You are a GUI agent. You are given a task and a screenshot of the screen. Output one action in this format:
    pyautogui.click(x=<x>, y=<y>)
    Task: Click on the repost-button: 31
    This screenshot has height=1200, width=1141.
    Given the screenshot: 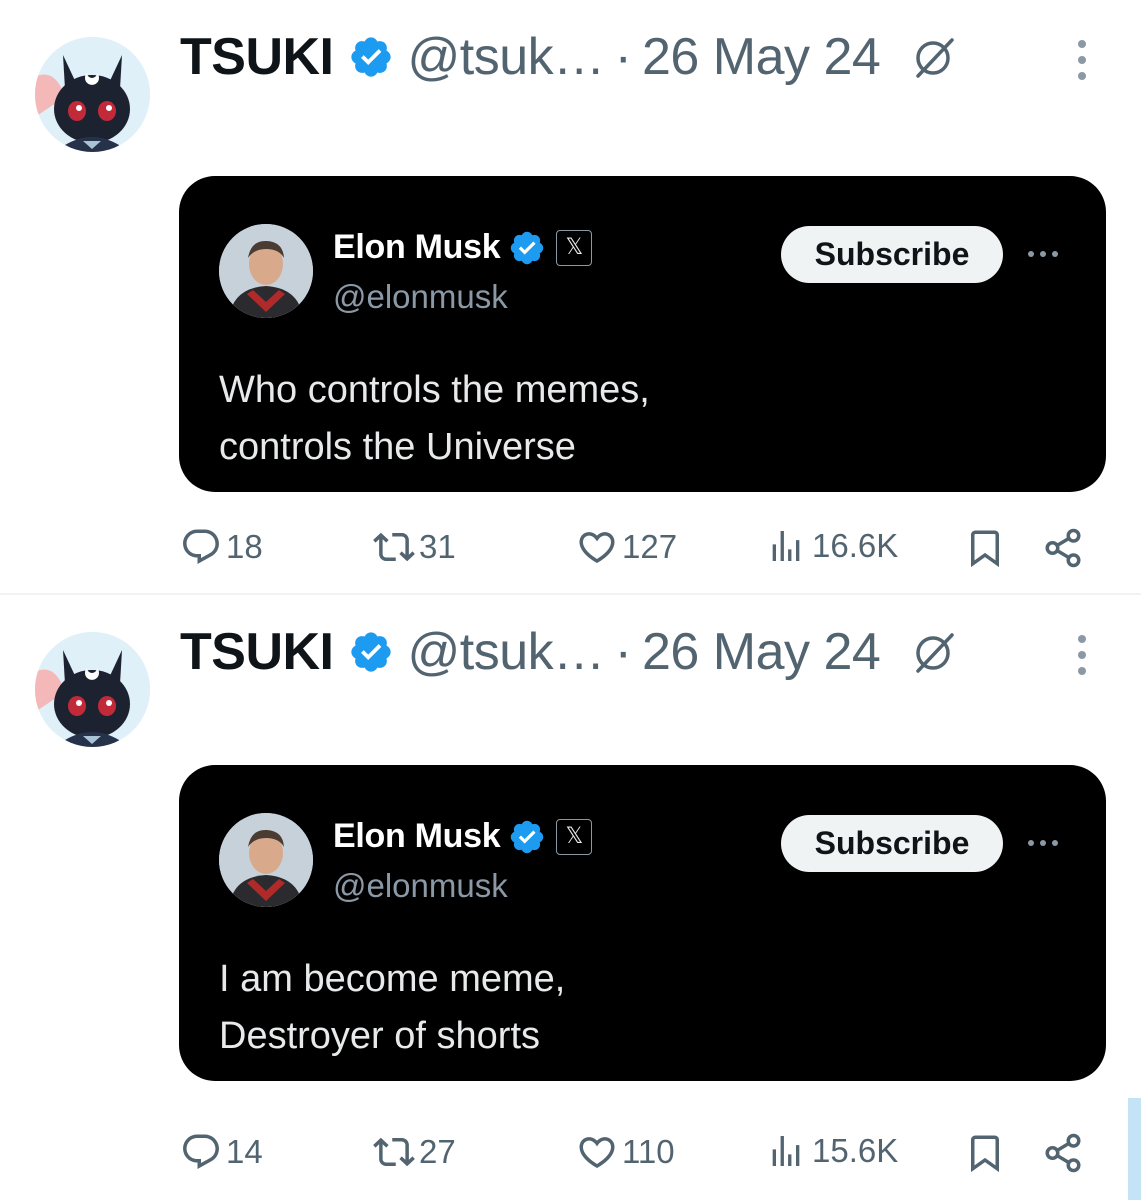 What is the action you would take?
    pyautogui.click(x=414, y=547)
    